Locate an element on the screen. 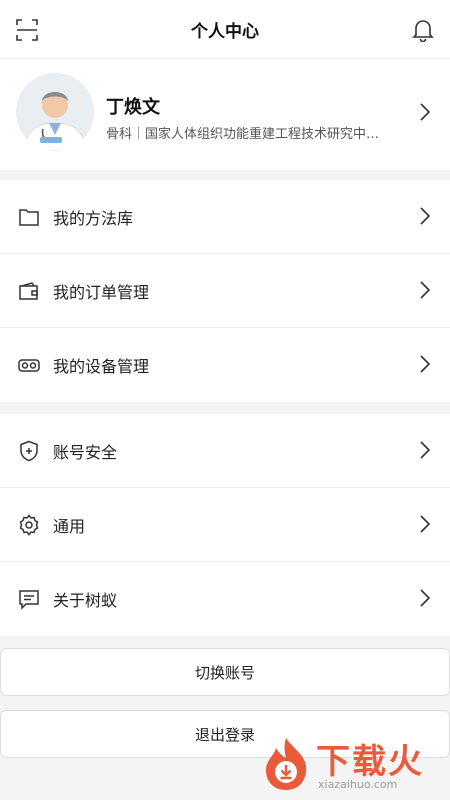 Image resolution: width=450 pixels, height=800 pixels. menu-item-label: 我的方法库 is located at coordinates (93, 218).